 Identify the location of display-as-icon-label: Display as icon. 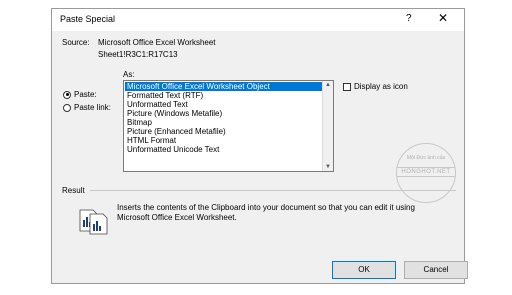
(381, 86).